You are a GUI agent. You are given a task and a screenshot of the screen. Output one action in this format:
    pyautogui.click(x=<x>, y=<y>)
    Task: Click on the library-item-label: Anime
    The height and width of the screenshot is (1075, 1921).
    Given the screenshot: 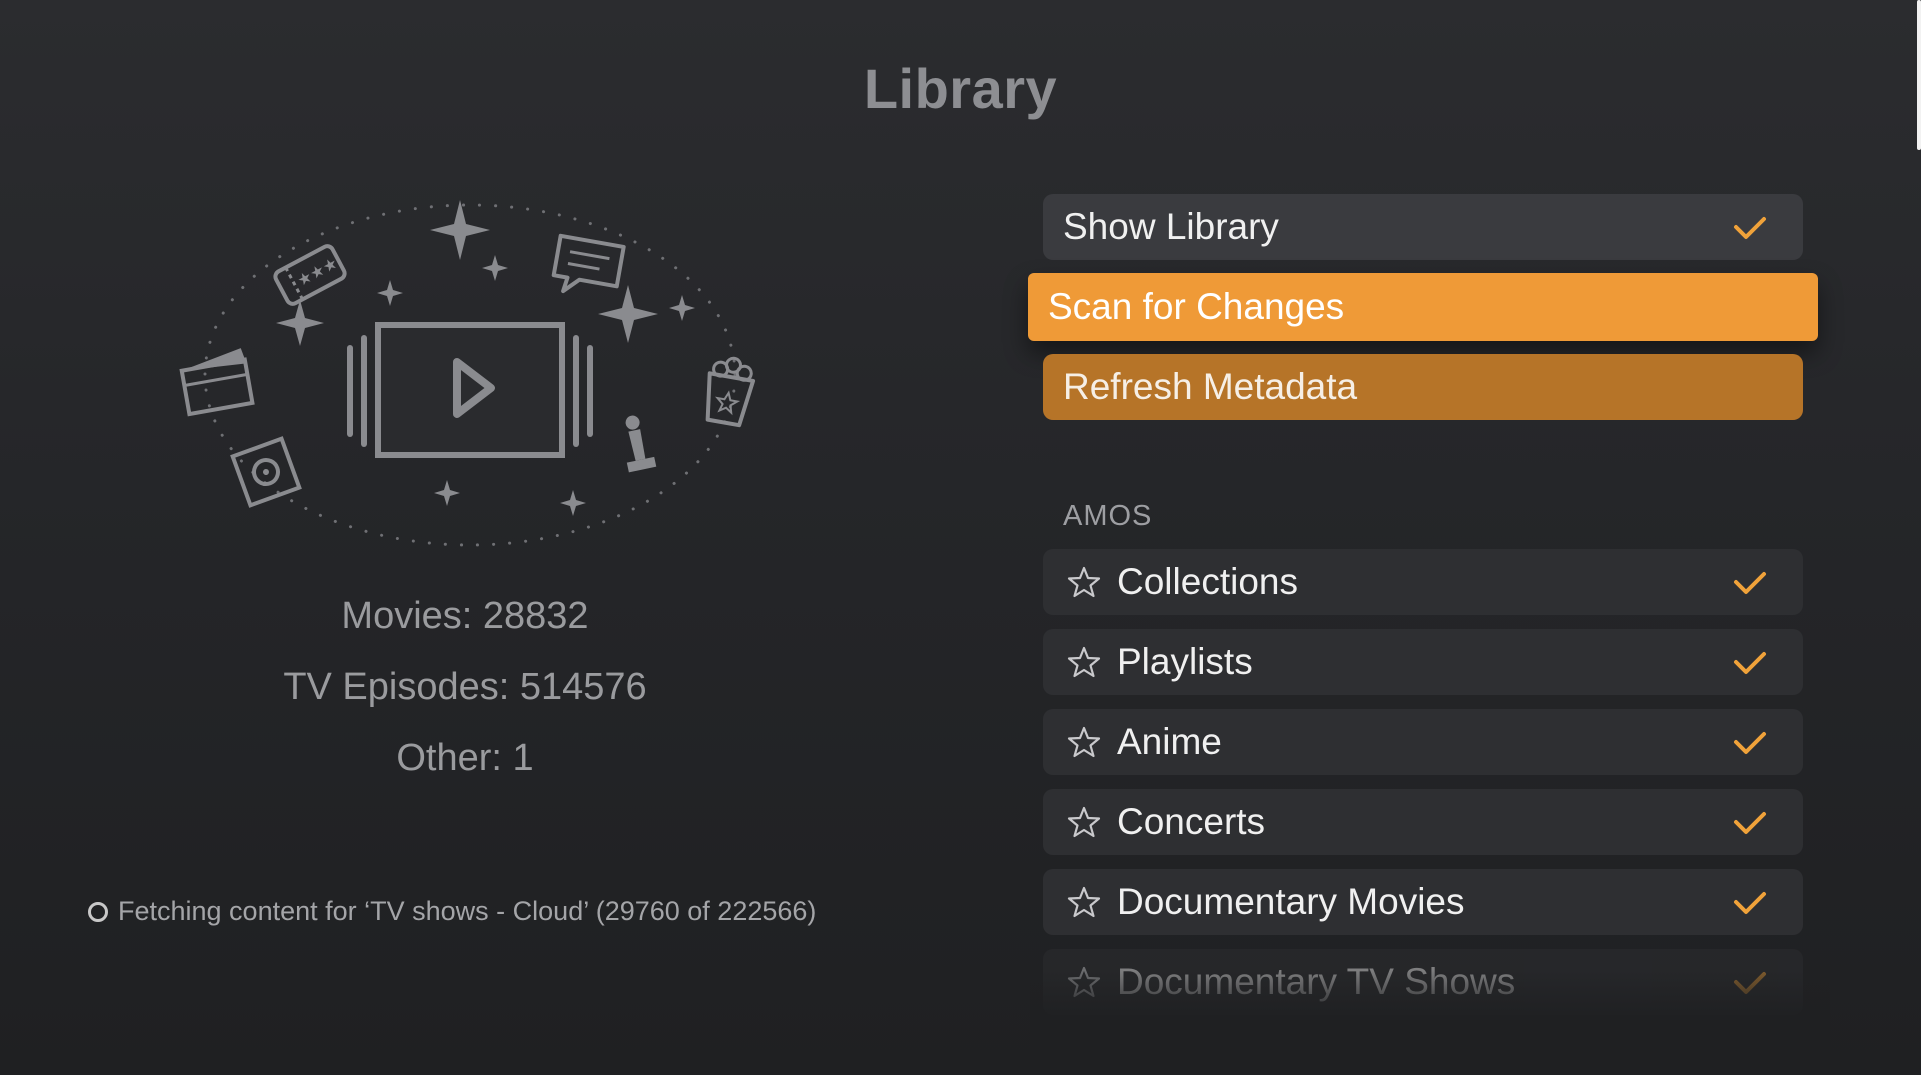 What is the action you would take?
    pyautogui.click(x=1169, y=741)
    